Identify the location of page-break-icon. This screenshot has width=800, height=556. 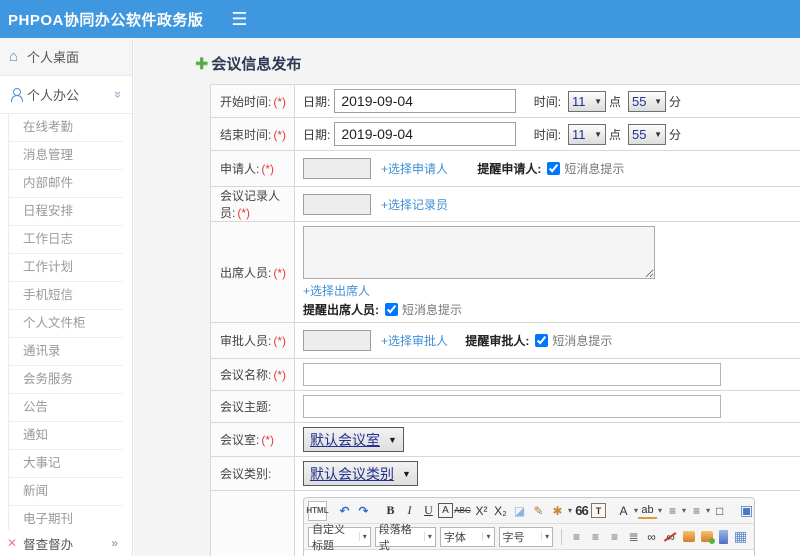
(723, 536).